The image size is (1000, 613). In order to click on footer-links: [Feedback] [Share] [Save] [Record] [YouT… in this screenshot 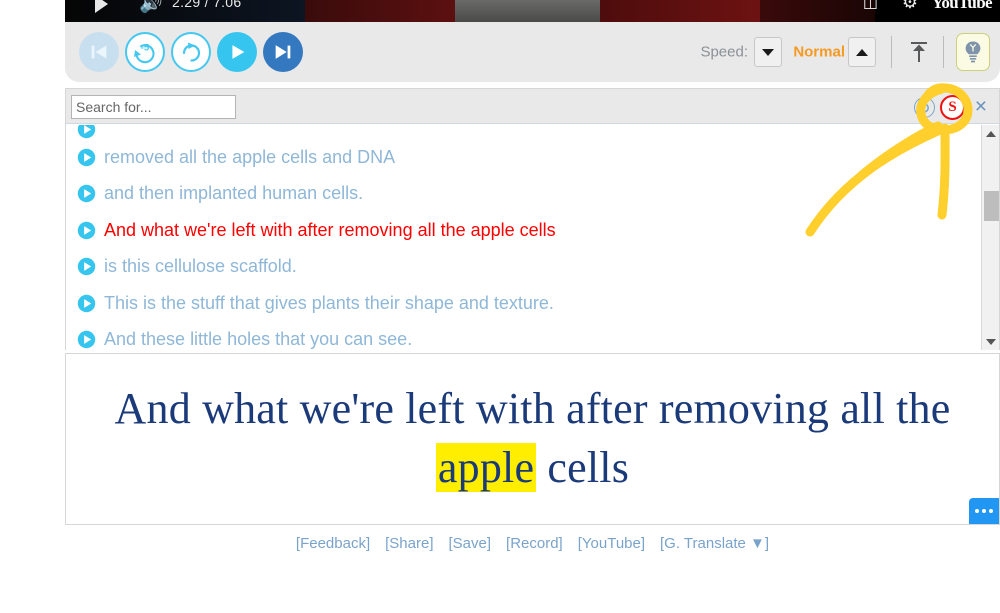, I will do `click(532, 543)`.